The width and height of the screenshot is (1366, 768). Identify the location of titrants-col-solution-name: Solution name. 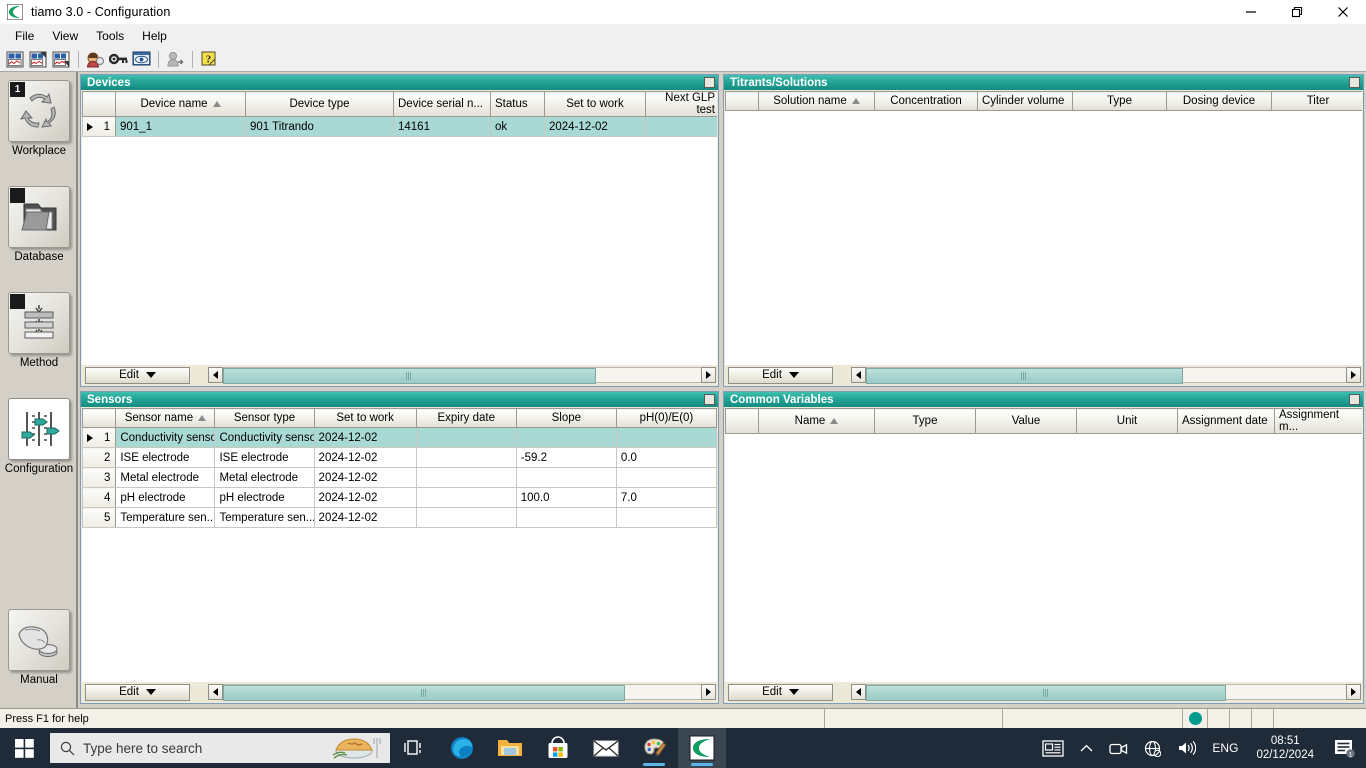
(816, 101).